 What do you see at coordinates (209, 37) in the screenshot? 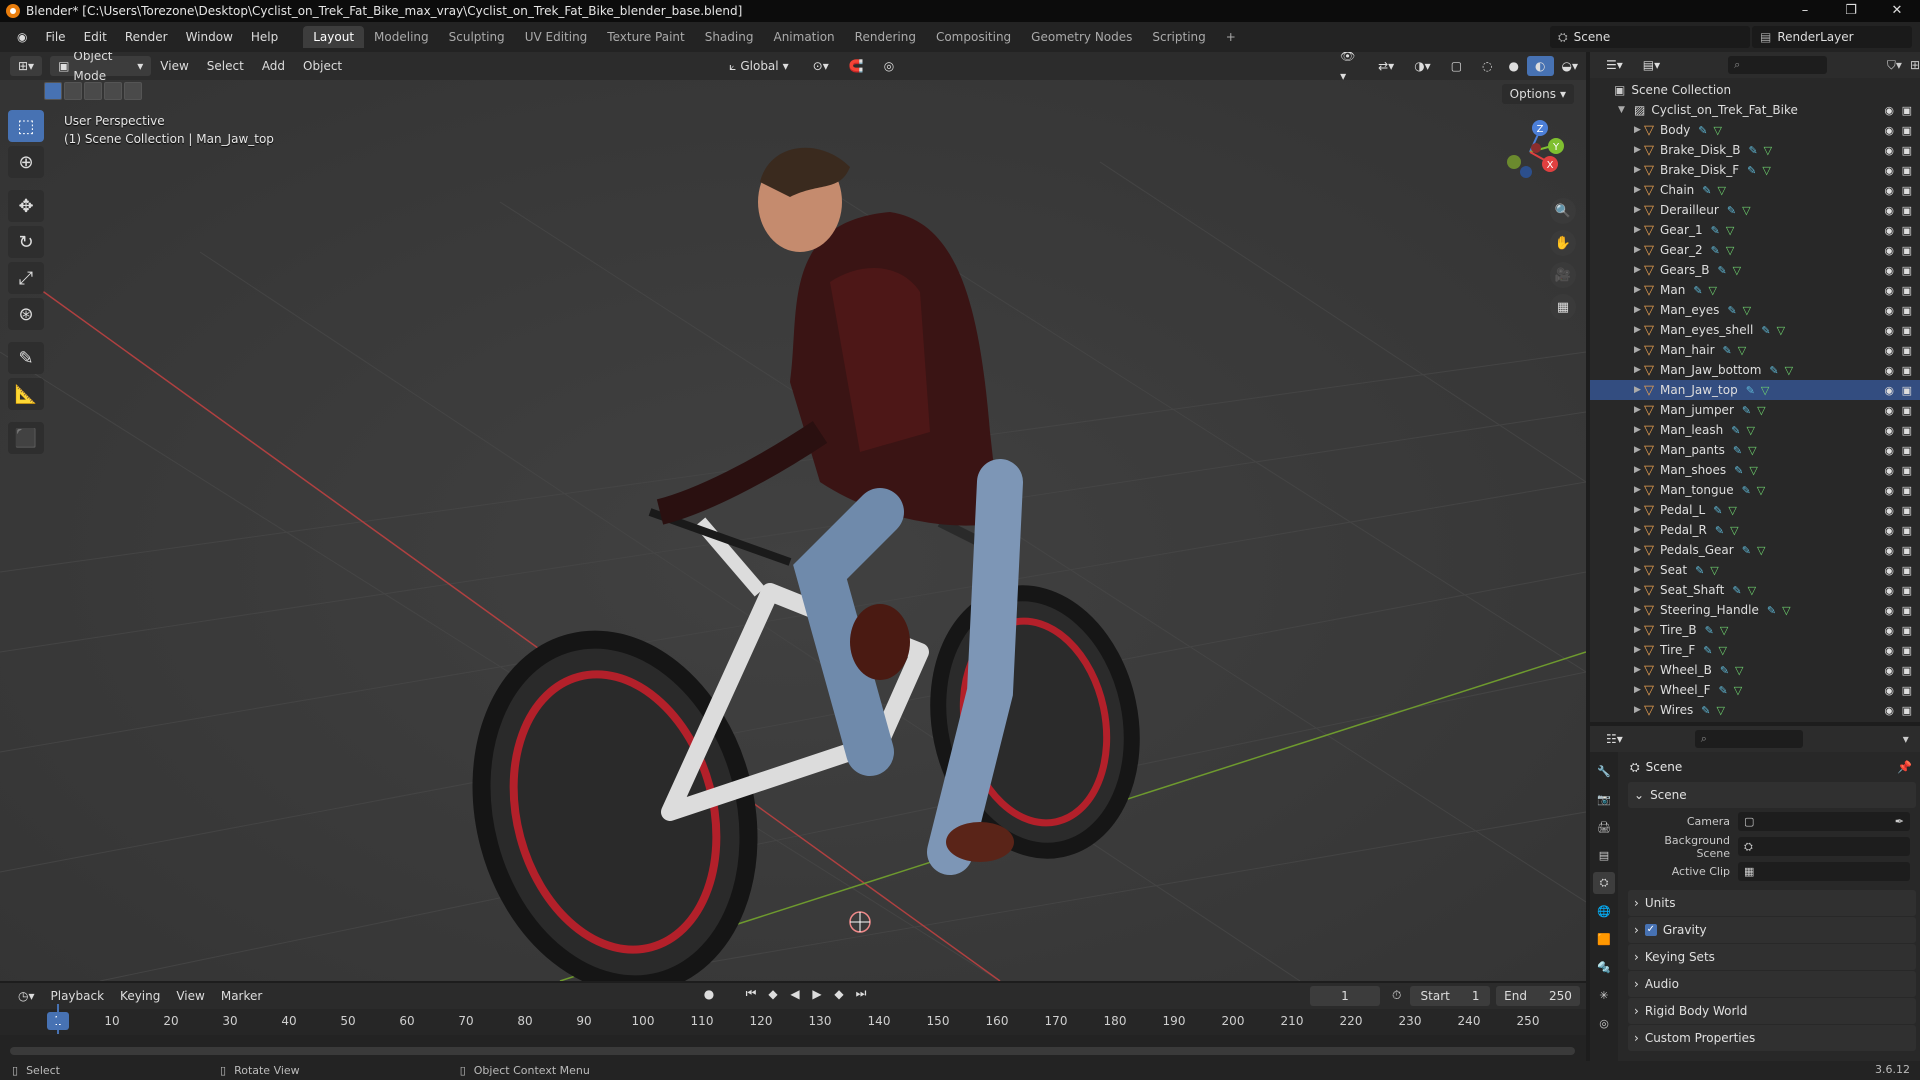
I see `menu-window: Window` at bounding box center [209, 37].